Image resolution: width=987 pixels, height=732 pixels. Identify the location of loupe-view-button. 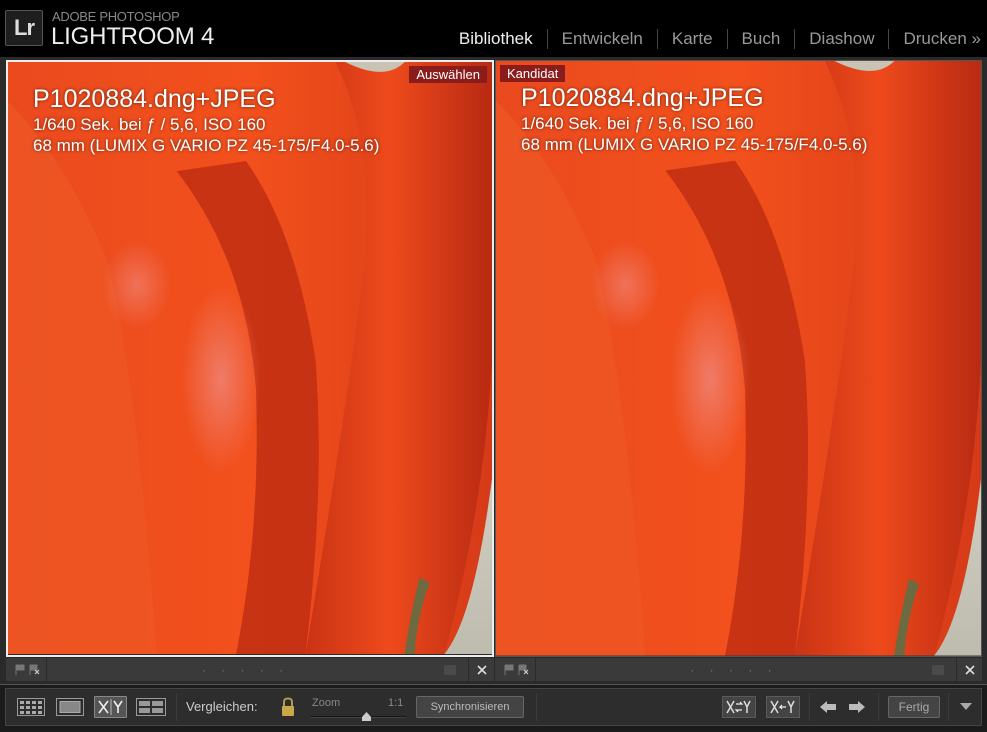
(70, 707).